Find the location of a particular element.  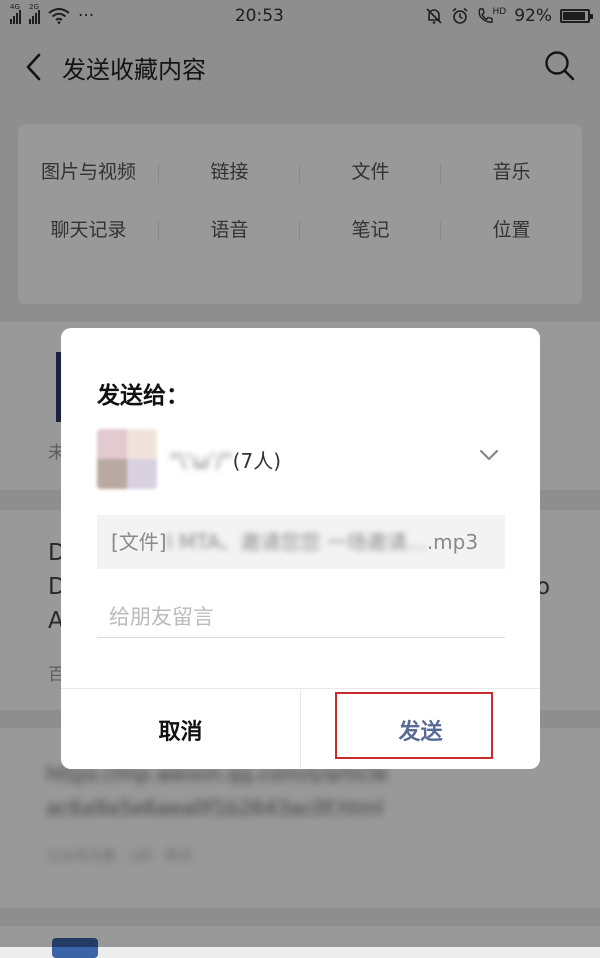

send-button: 发送 is located at coordinates (420, 729).